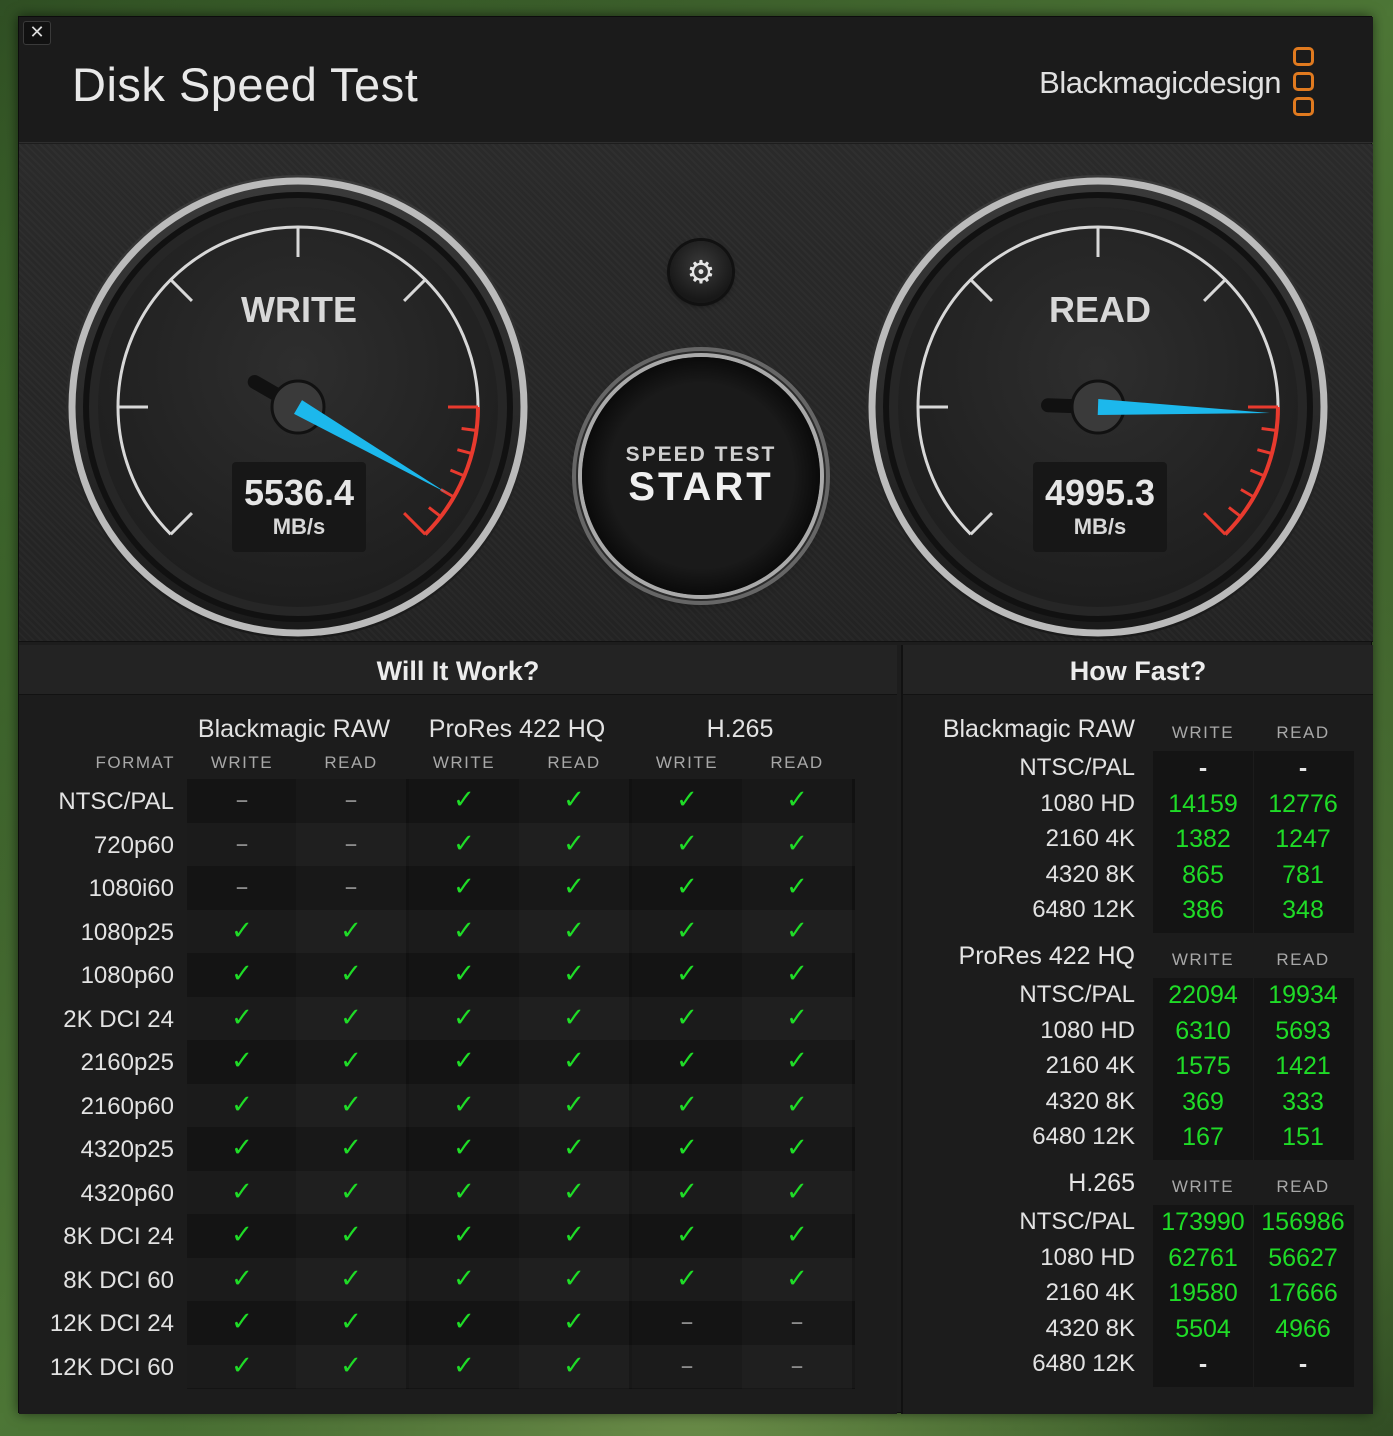  Describe the element at coordinates (701, 476) in the screenshot. I see `start-button: SPEED TEST START` at that location.